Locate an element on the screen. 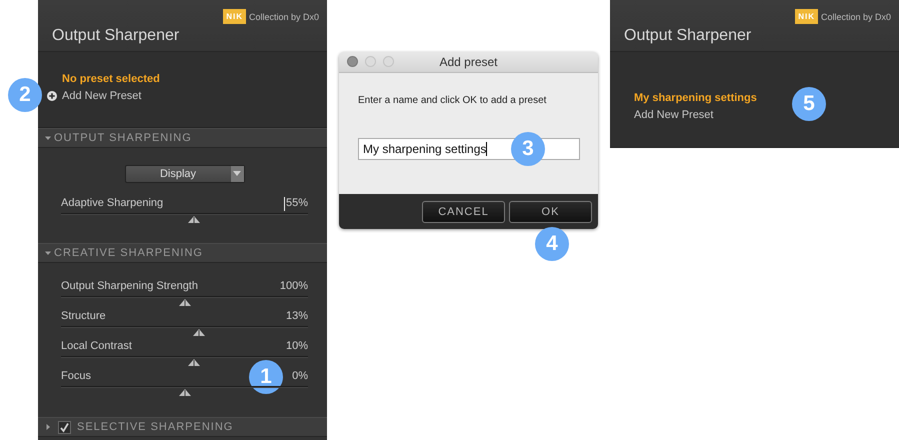 This screenshot has height=440, width=899. section-title: CREATIVE SHARPENING is located at coordinates (128, 253).